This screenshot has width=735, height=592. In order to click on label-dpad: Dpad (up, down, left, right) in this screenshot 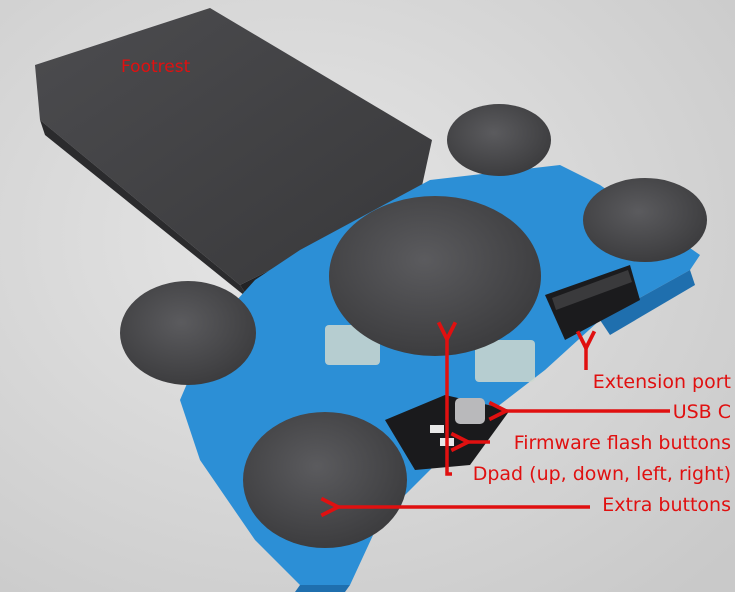, I will do `click(601, 474)`.